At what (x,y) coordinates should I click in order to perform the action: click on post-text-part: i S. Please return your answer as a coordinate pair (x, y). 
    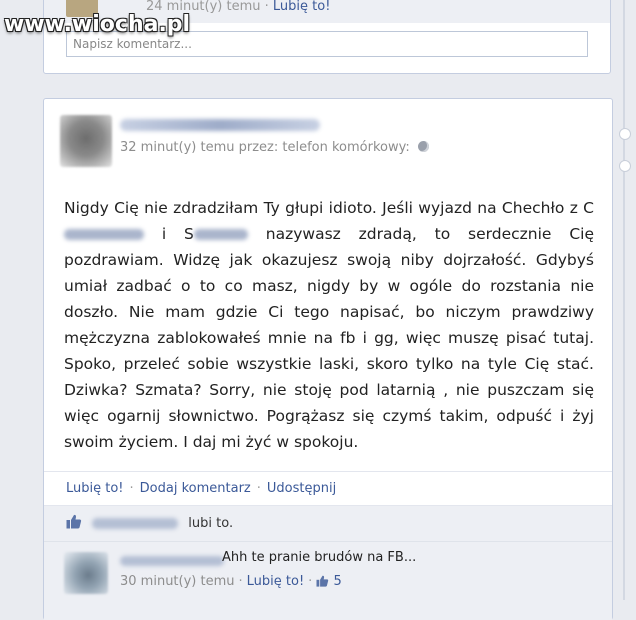
    Looking at the image, I should click on (169, 234).